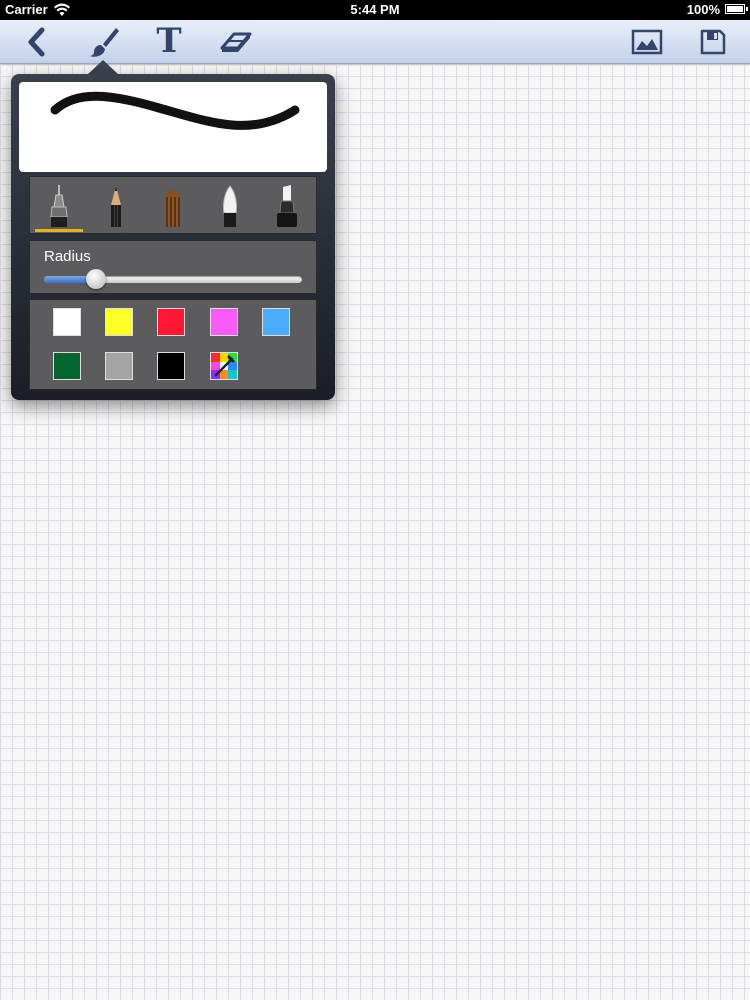 The height and width of the screenshot is (1000, 750). I want to click on brush-settings-popover: Radius, so click(173, 237).